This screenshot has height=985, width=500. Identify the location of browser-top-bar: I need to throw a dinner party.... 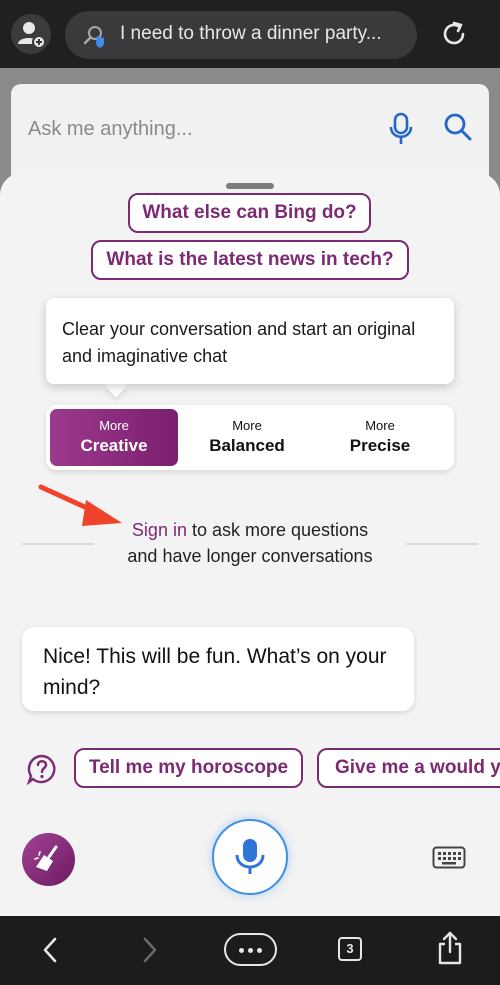
(250, 34).